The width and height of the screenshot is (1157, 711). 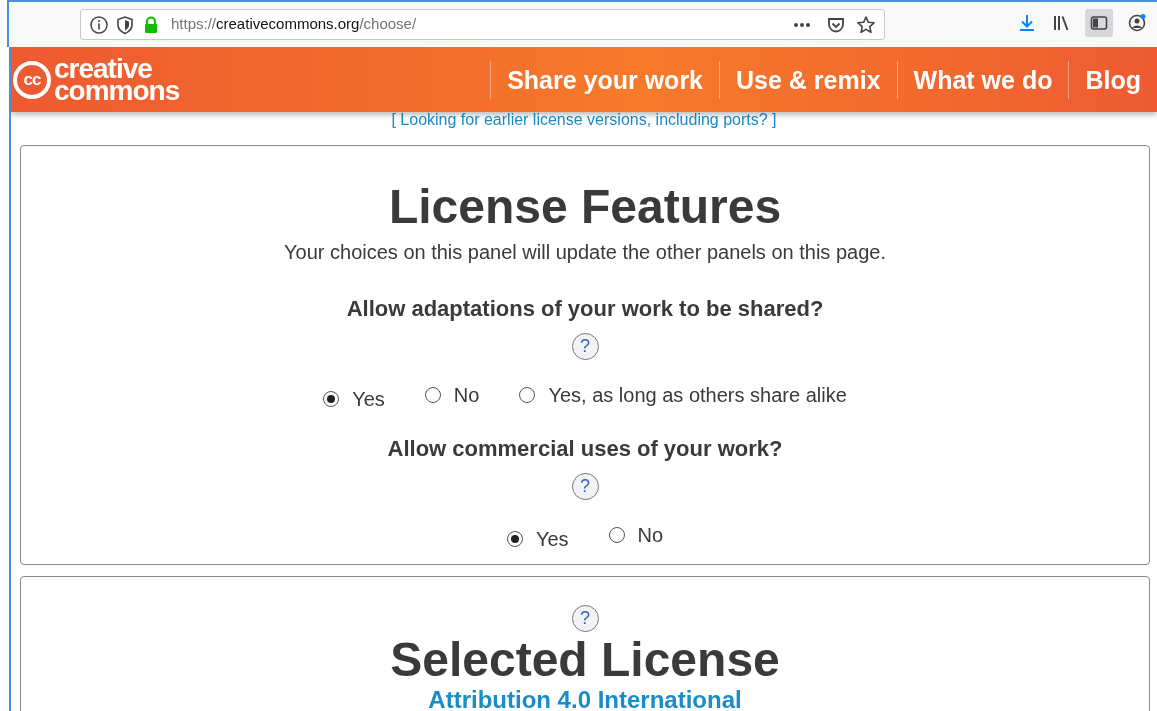 I want to click on panel-description: Your choices on this panel will update the other panels on this page., so click(x=585, y=252).